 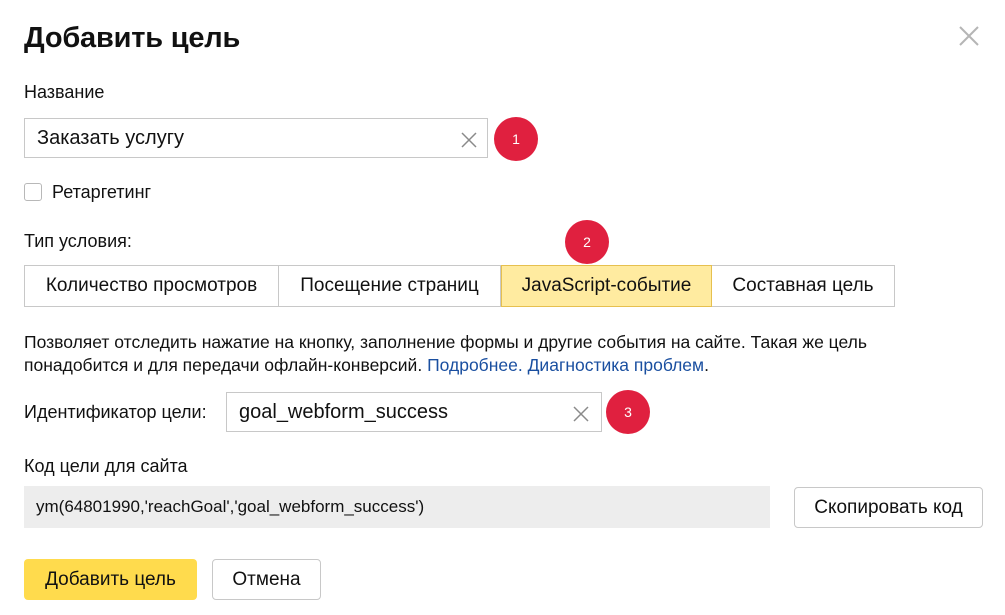 I want to click on goal-id-input: goal_webform_success, so click(x=414, y=412).